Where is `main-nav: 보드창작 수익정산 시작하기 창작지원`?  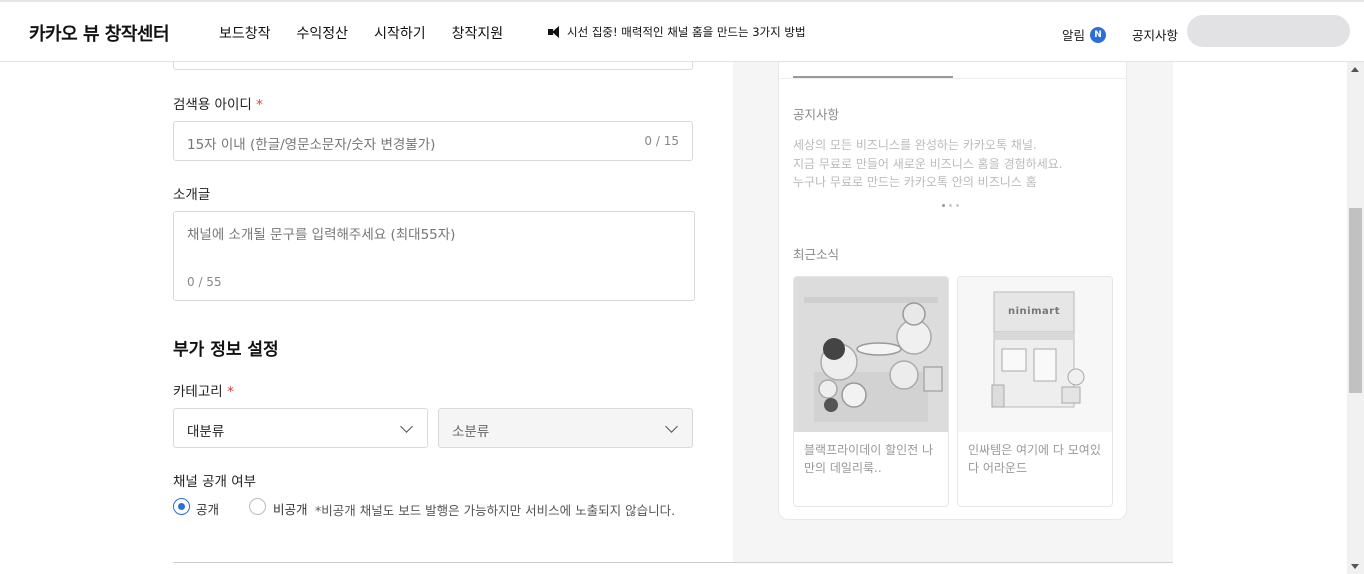 main-nav: 보드창작 수익정산 시작하기 창작지원 is located at coordinates (374, 33).